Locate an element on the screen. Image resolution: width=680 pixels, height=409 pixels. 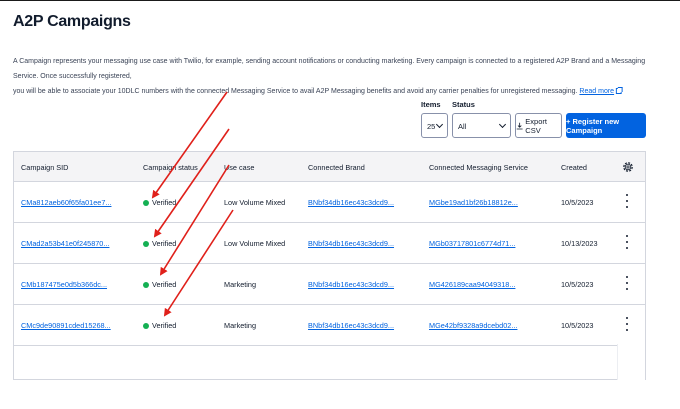
status-filter-value: All is located at coordinates (462, 126).